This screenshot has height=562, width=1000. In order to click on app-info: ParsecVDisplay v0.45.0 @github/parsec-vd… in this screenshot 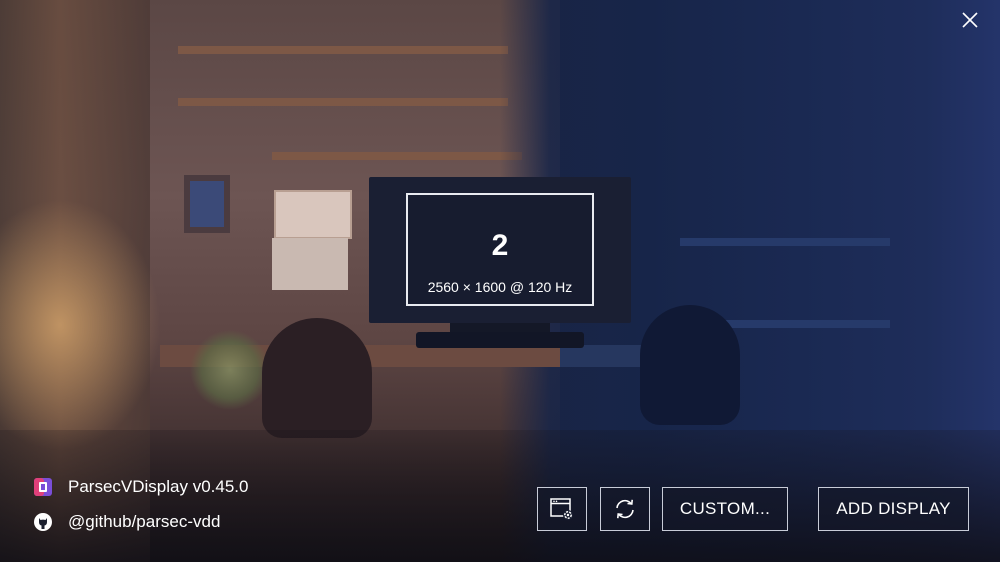, I will do `click(140, 509)`.